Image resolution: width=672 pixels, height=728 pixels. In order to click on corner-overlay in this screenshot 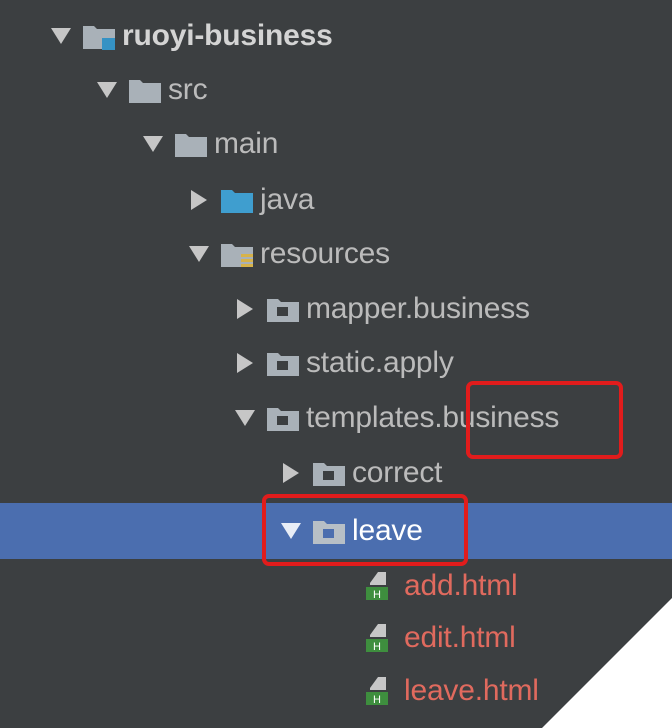, I will do `click(607, 663)`.